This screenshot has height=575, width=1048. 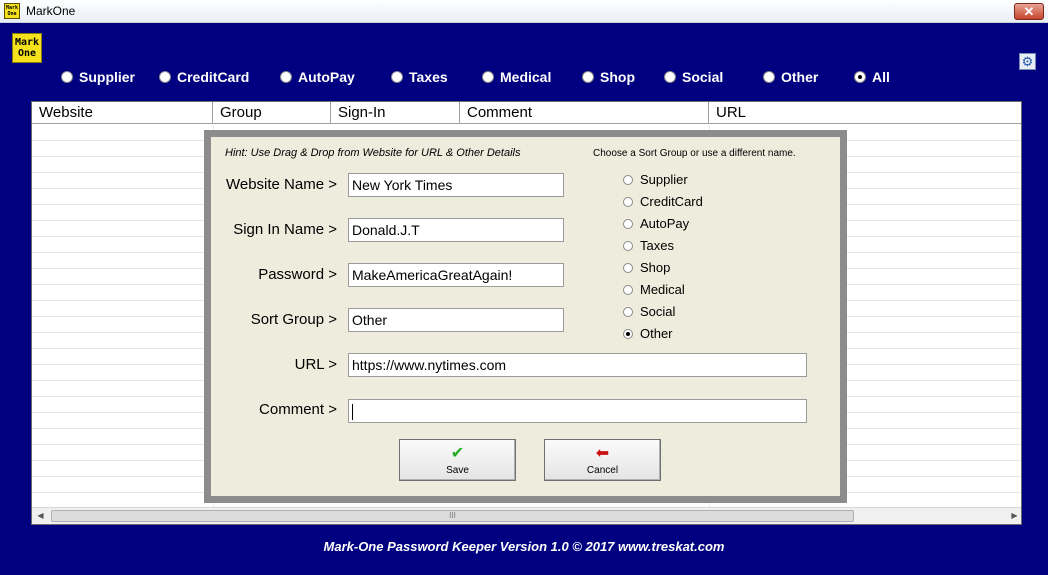 What do you see at coordinates (457, 453) in the screenshot?
I see `checkmark-icon: ✔` at bounding box center [457, 453].